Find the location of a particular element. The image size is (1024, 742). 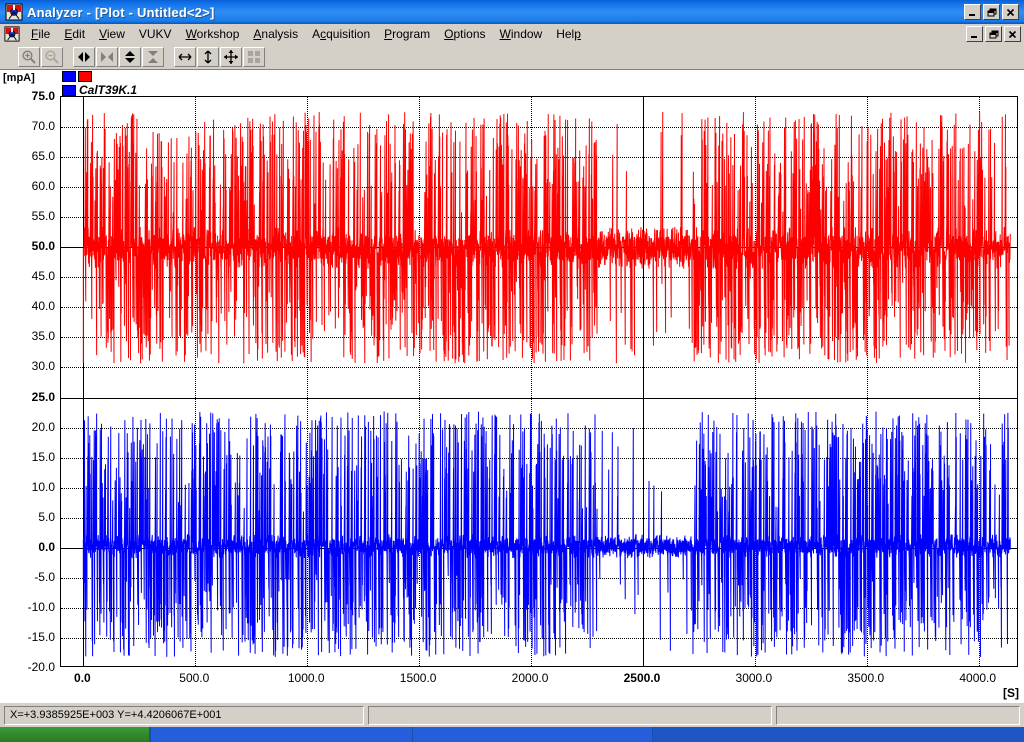

close-button is located at coordinates (1010, 12).